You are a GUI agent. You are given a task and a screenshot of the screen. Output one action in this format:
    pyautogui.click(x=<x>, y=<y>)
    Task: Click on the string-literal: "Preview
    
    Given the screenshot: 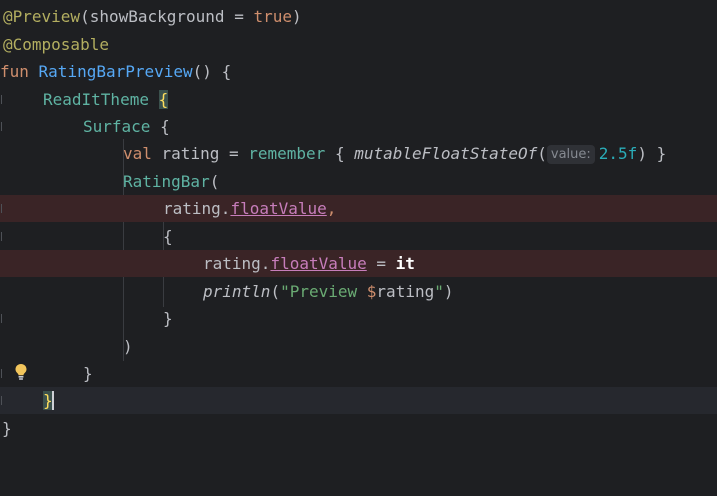 What is the action you would take?
    pyautogui.click(x=323, y=291)
    